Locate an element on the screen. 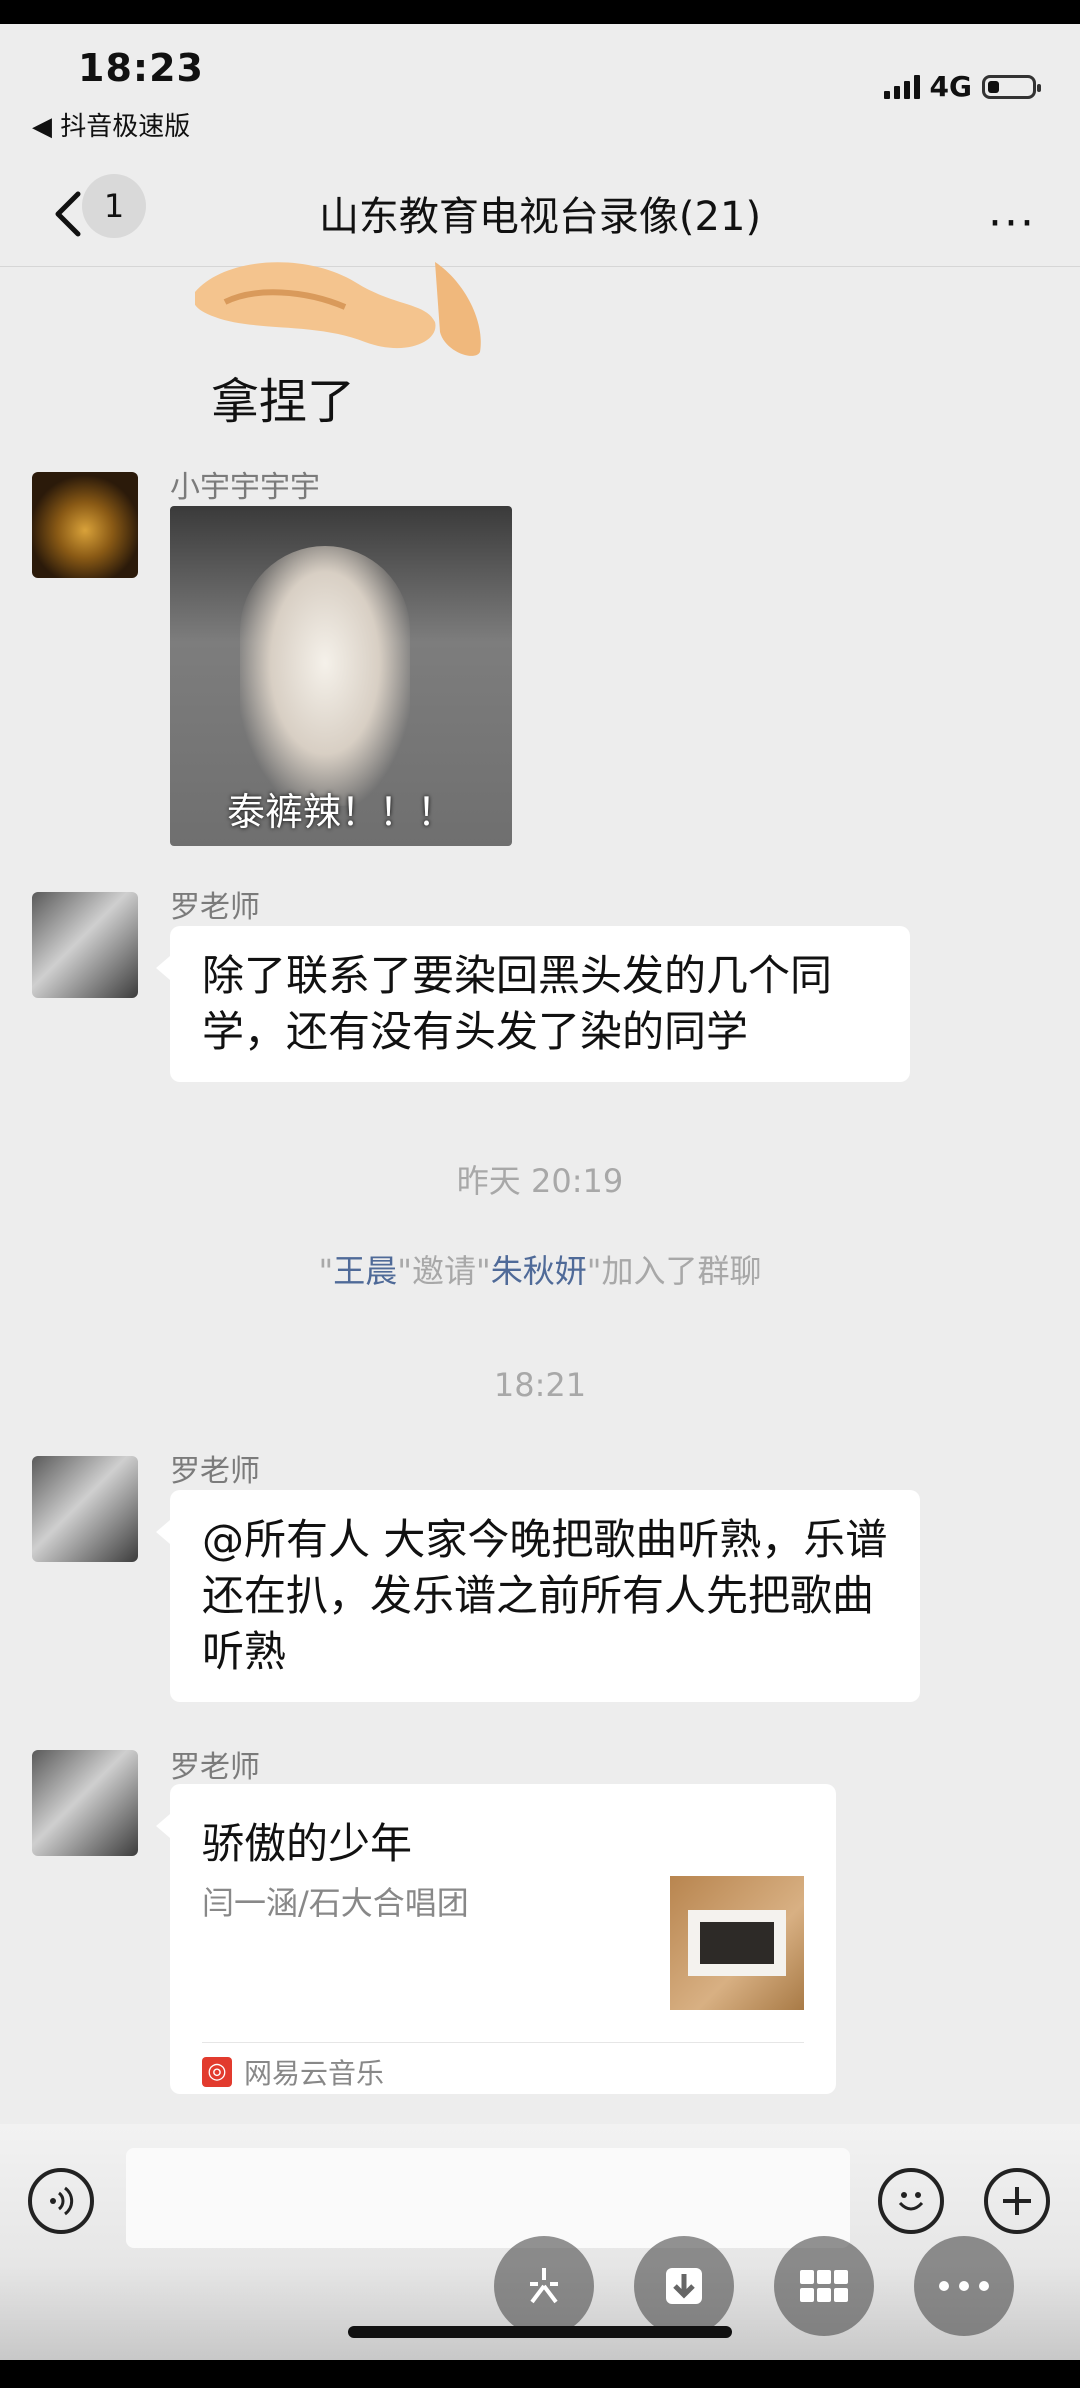  system-text: "加入了群聊 is located at coordinates (674, 1271).